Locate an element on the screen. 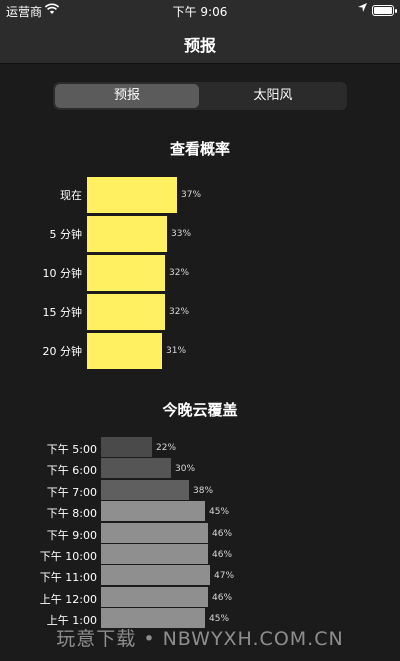 The width and height of the screenshot is (400, 661). cloud-cover-row: 下午 8:00 45% is located at coordinates (200, 511).